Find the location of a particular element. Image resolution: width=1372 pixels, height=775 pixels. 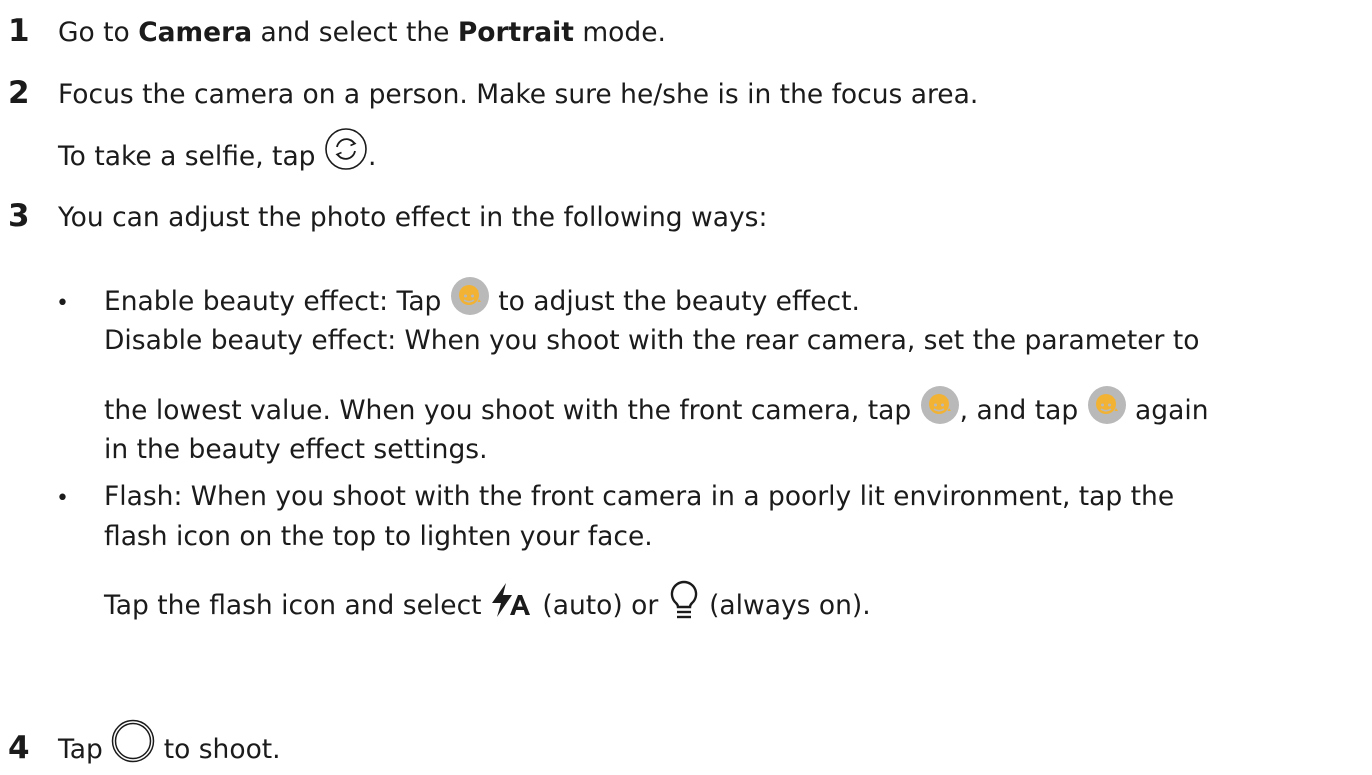

step-1-text-a: Go to is located at coordinates (98, 32).